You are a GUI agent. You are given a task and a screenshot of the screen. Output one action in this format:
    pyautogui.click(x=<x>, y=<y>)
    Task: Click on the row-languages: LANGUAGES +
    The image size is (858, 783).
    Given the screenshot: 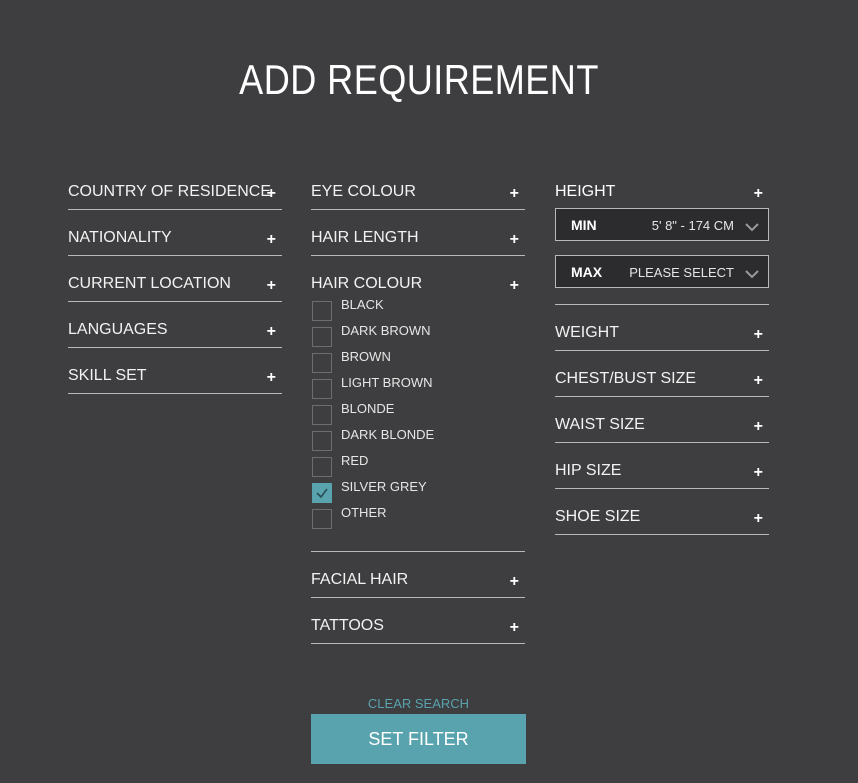 What is the action you would take?
    pyautogui.click(x=175, y=332)
    